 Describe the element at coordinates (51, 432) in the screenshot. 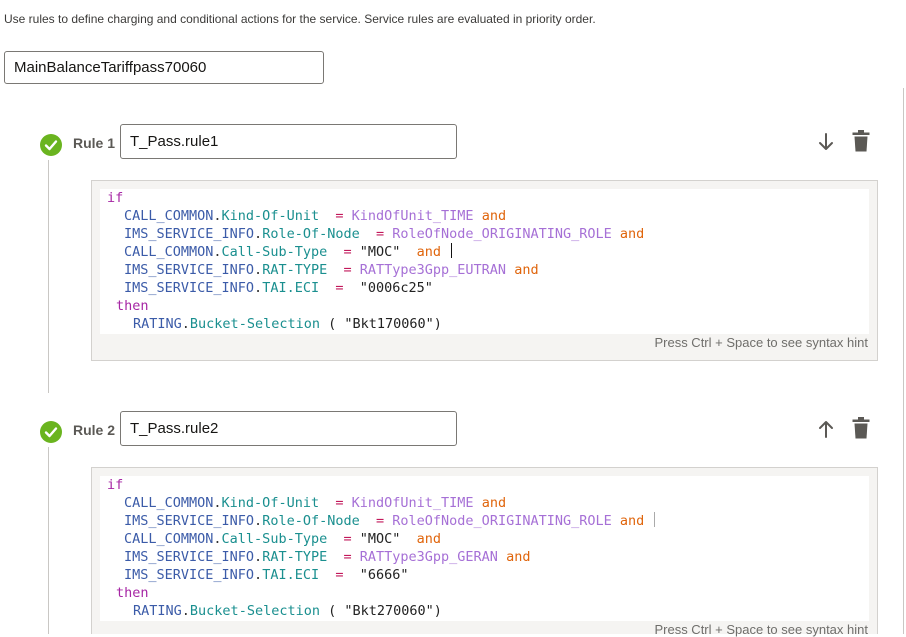

I see `rule-2-valid-check-icon` at that location.